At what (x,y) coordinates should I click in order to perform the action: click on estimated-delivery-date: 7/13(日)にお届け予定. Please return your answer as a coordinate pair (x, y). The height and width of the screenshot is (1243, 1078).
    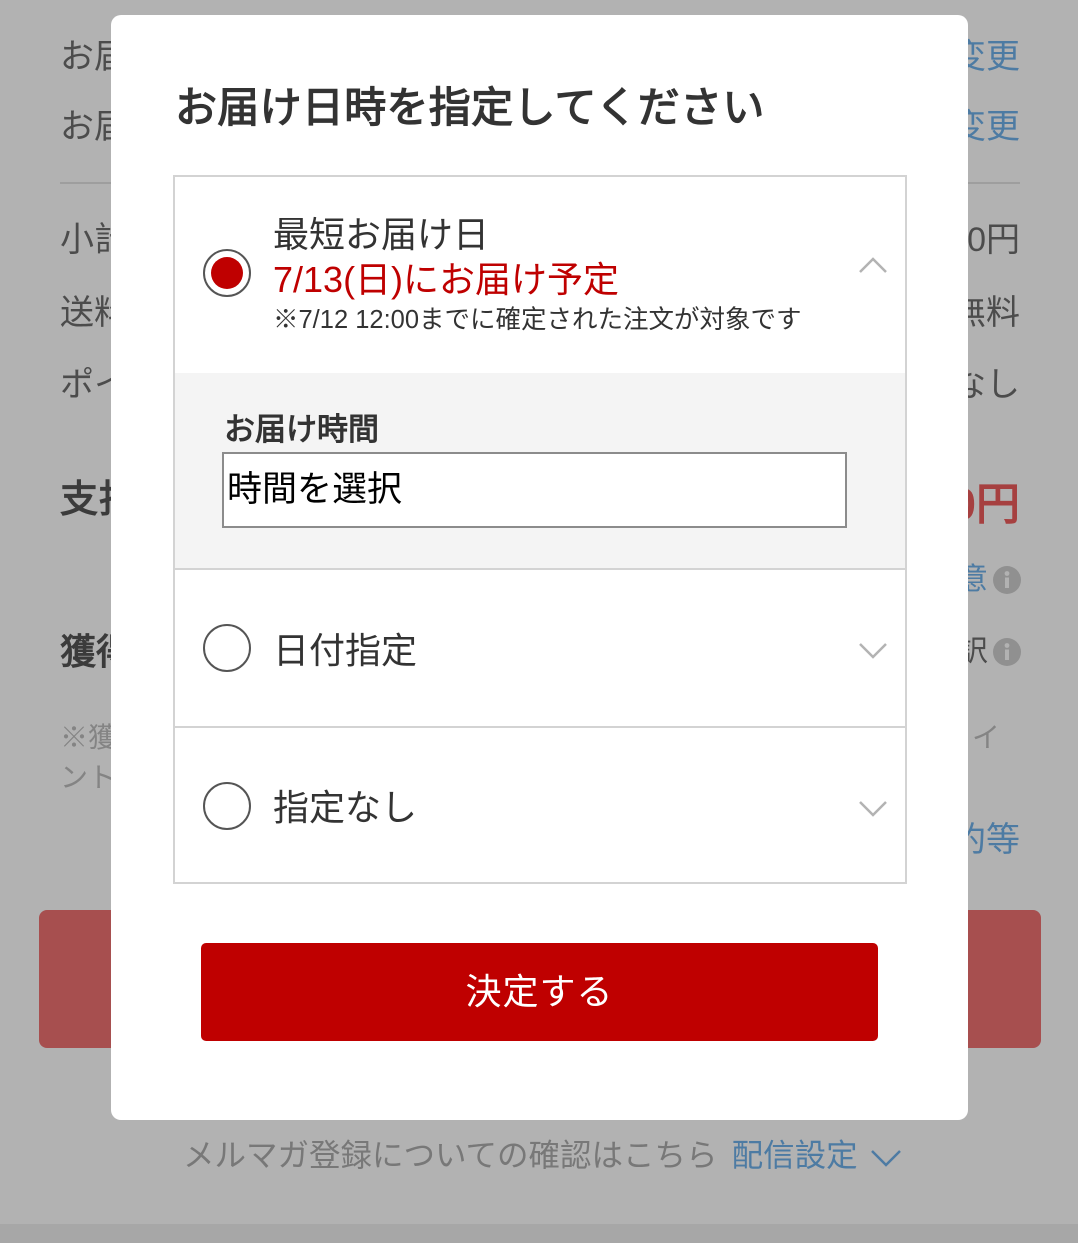
    Looking at the image, I should click on (446, 279).